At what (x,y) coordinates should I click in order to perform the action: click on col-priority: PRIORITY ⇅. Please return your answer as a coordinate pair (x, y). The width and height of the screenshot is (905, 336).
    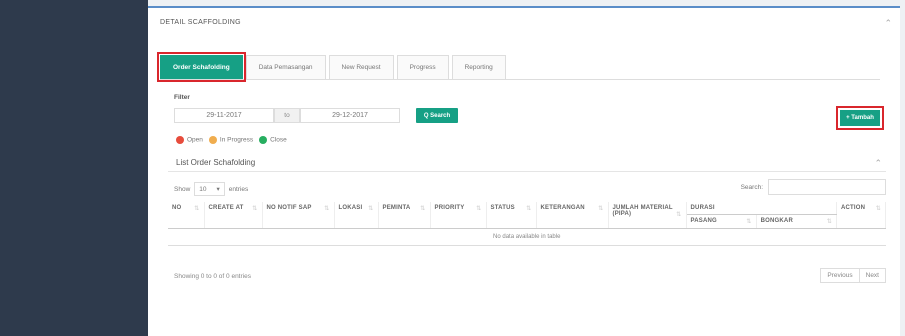
    Looking at the image, I should click on (458, 215).